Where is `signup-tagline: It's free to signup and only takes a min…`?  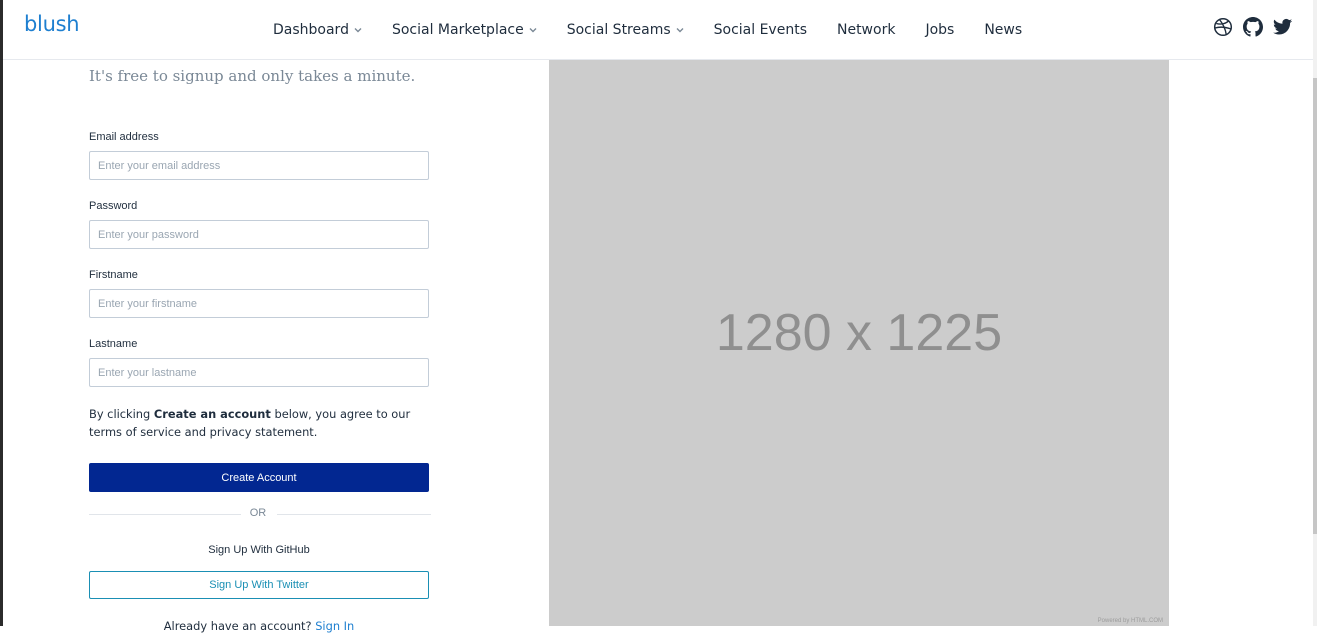
signup-tagline: It's free to signup and only takes a min… is located at coordinates (252, 76).